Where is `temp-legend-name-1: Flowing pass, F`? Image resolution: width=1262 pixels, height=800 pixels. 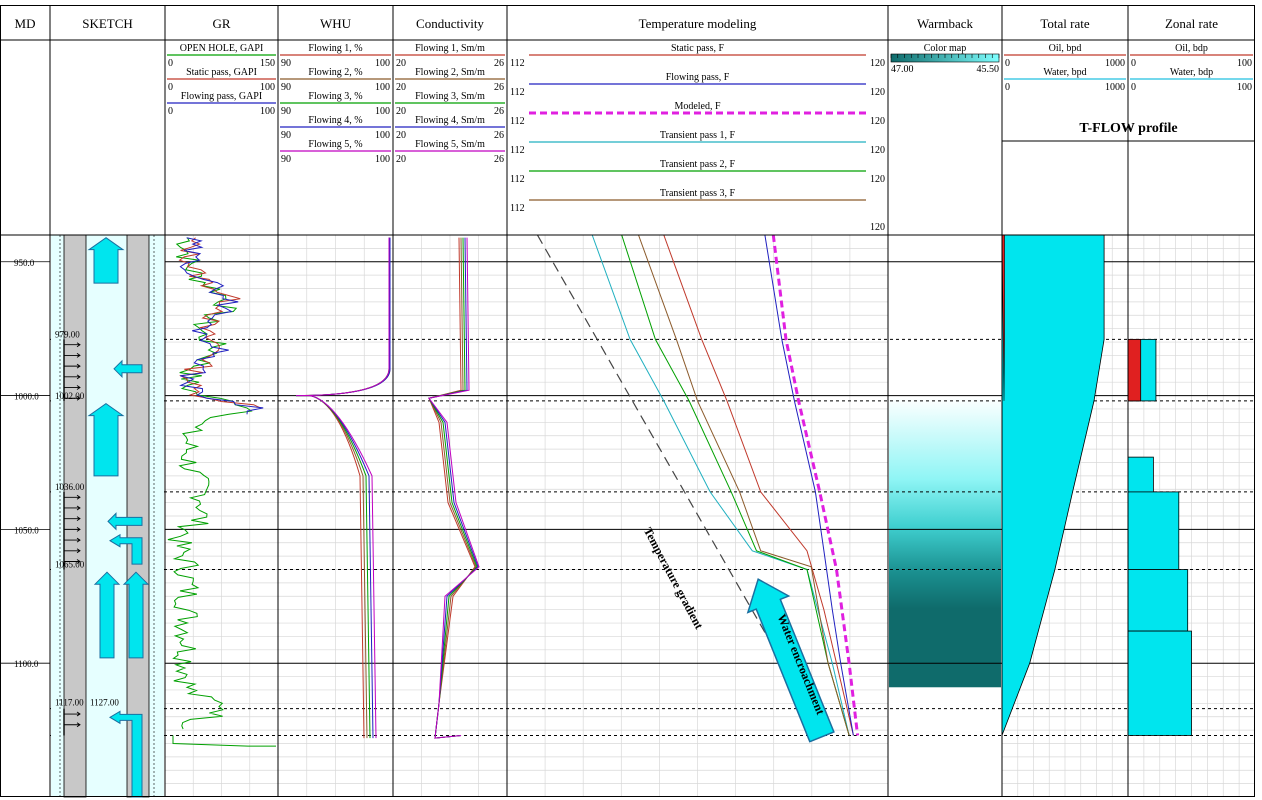
temp-legend-name-1: Flowing pass, F is located at coordinates (698, 77).